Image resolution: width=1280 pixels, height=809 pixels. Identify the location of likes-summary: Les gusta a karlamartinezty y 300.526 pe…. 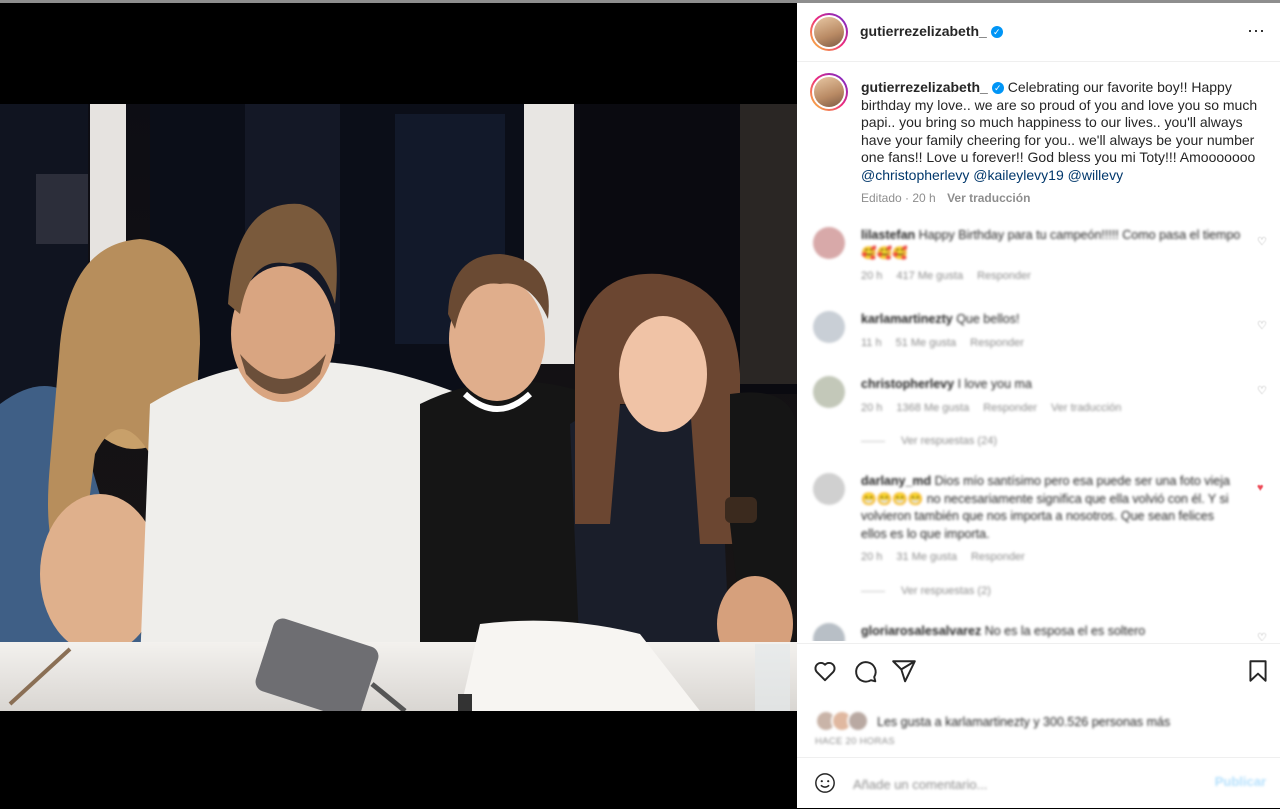
(992, 722).